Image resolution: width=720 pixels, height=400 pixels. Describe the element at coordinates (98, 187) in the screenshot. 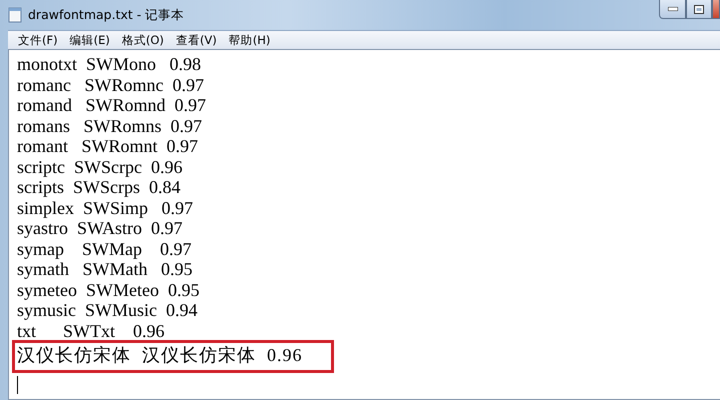

I see `text-line: scripts SWScrps 0.84` at that location.